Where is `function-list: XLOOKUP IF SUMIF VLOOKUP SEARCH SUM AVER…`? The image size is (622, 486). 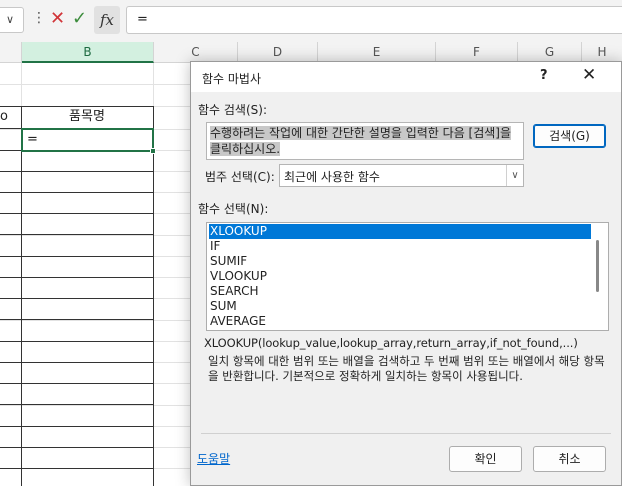 function-list: XLOOKUP IF SUMIF VLOOKUP SEARCH SUM AVER… is located at coordinates (407, 276).